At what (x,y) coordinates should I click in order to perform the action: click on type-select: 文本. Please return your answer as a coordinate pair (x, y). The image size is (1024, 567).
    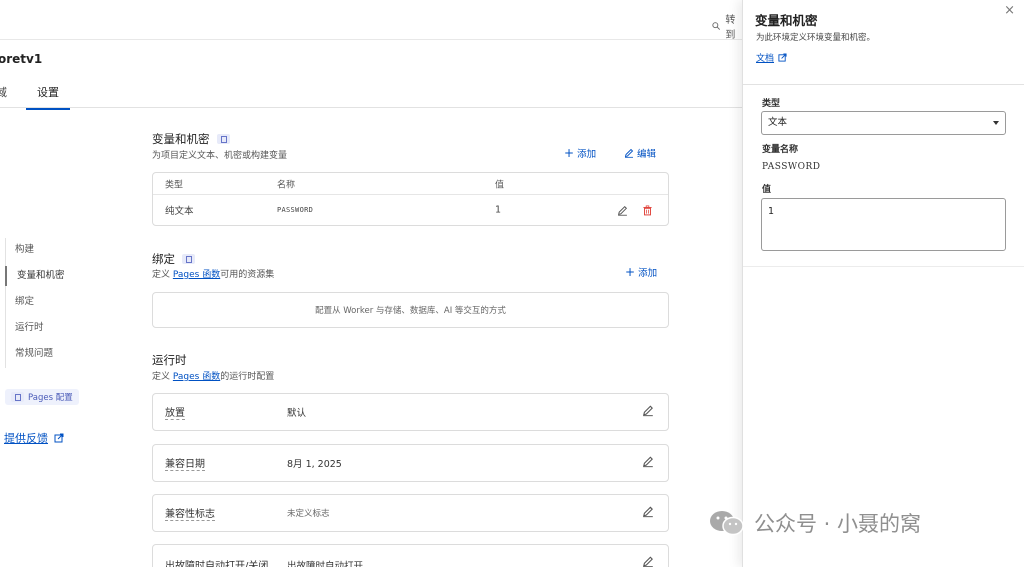
    Looking at the image, I should click on (883, 123).